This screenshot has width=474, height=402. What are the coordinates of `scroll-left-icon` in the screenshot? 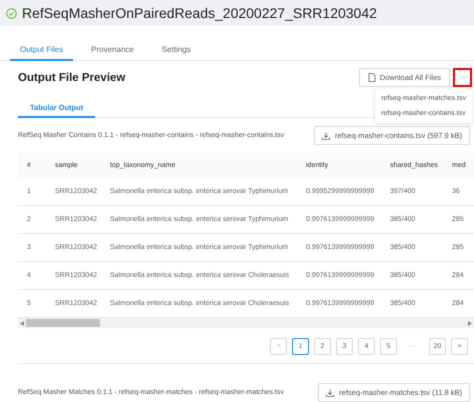 It's located at (22, 323).